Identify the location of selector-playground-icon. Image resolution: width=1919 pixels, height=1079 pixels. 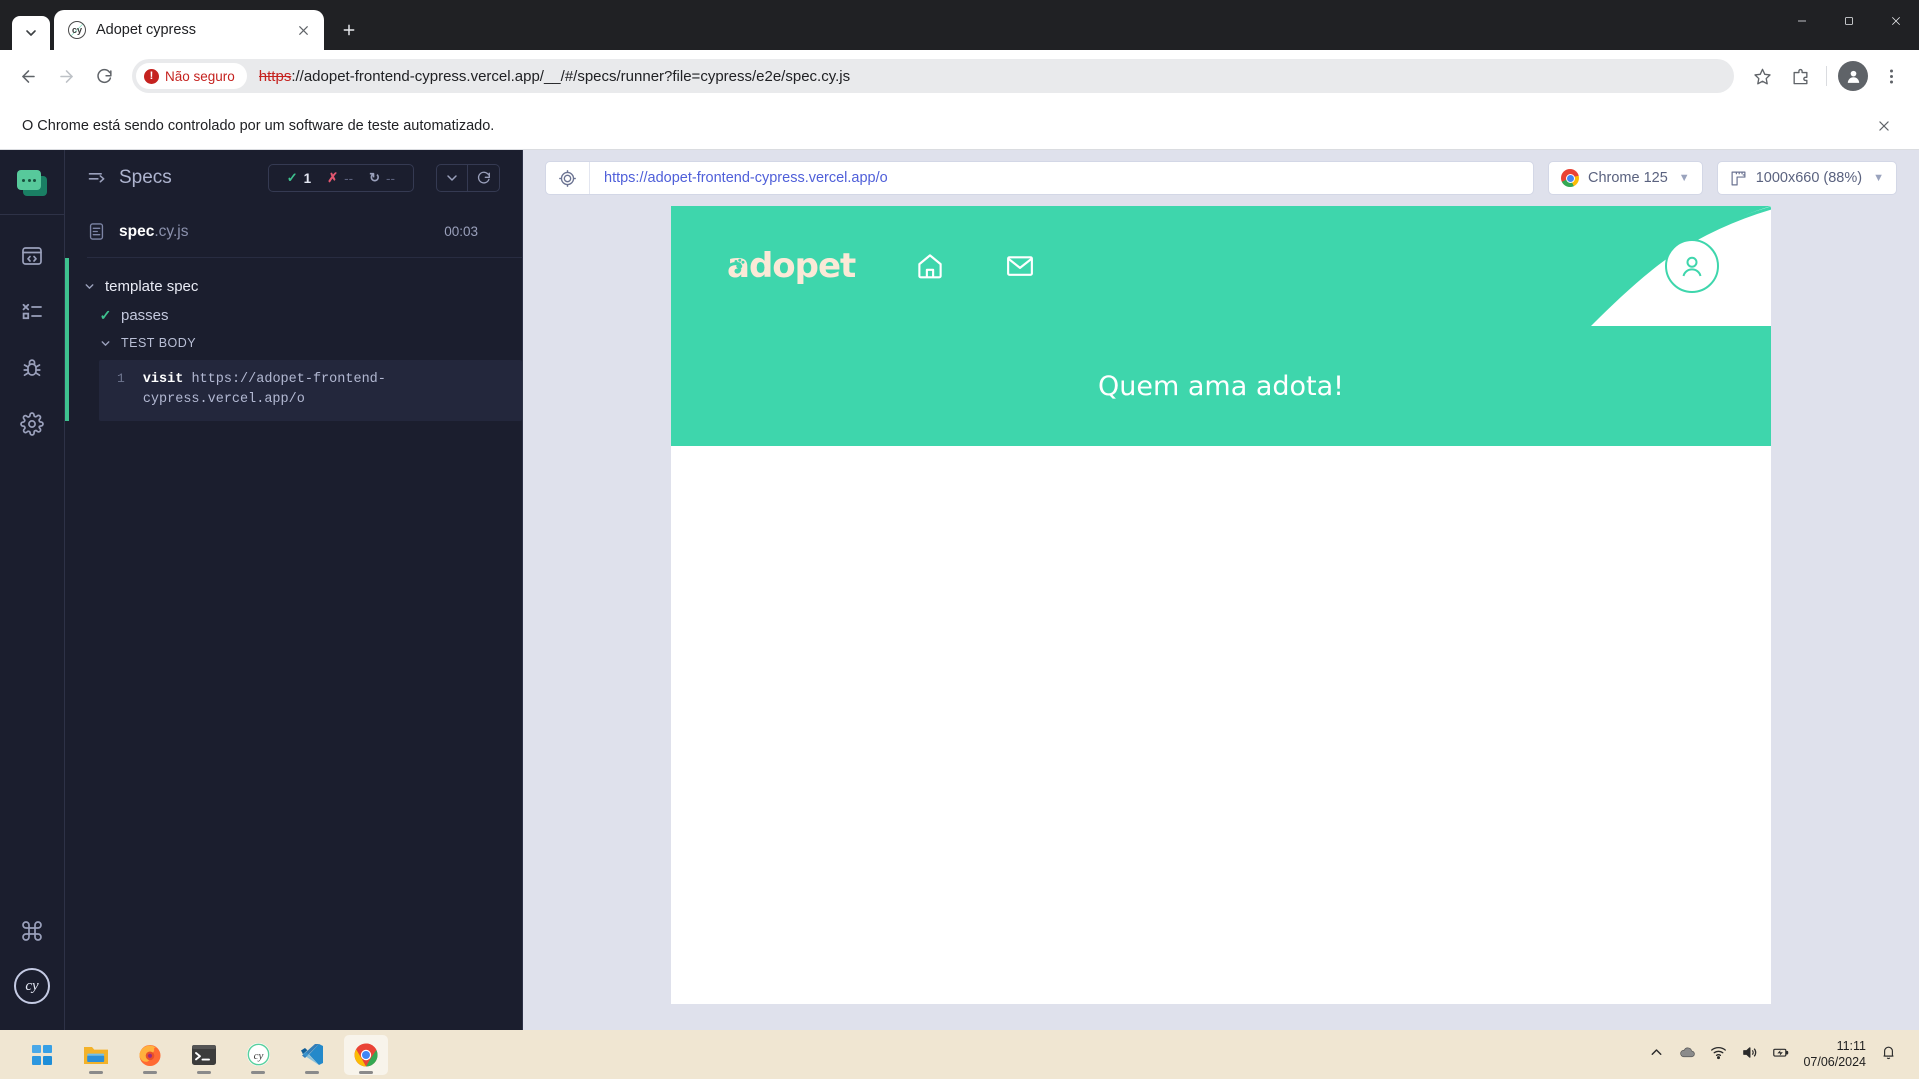
(568, 178).